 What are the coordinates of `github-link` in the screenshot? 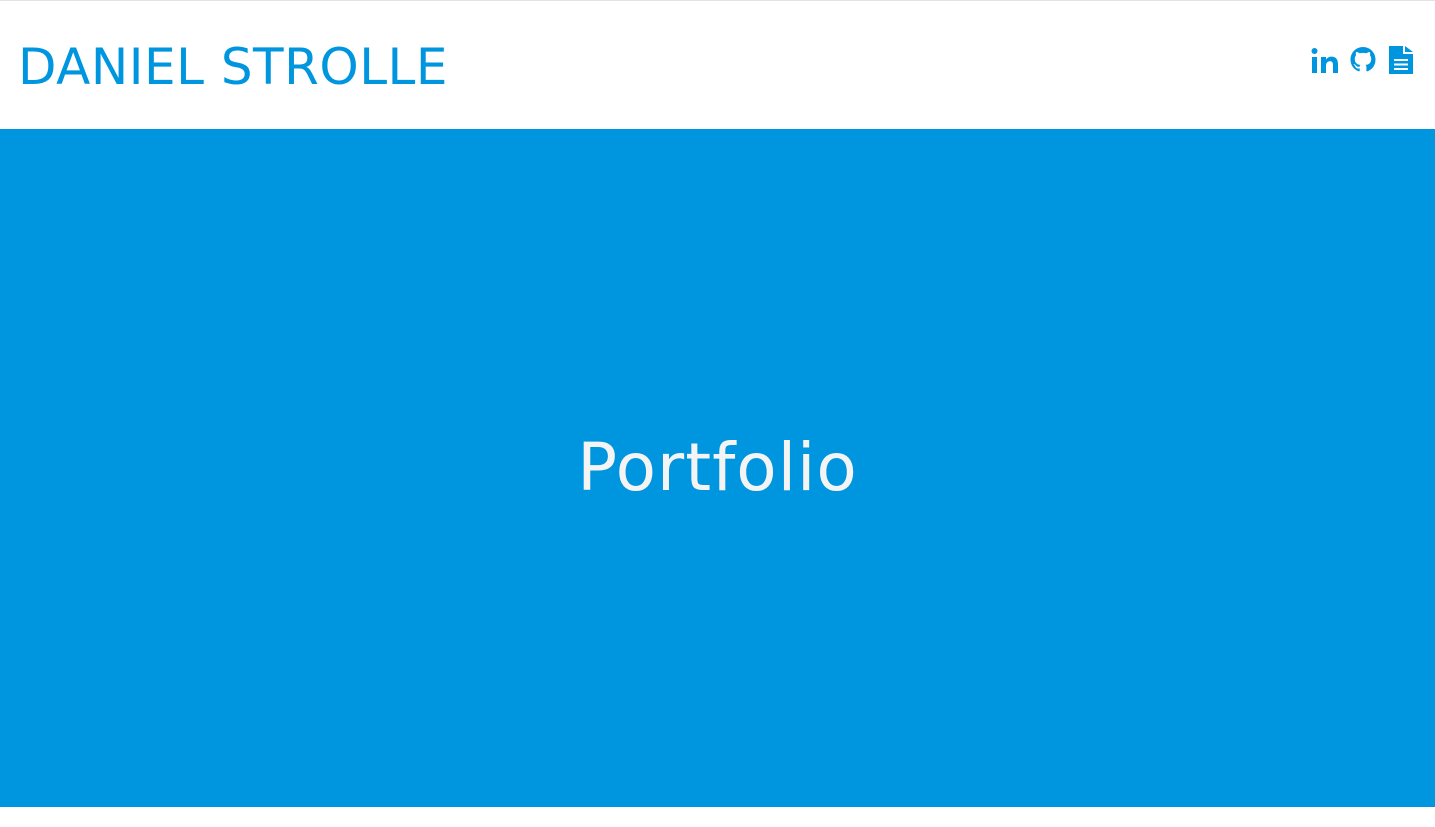 It's located at (1363, 60).